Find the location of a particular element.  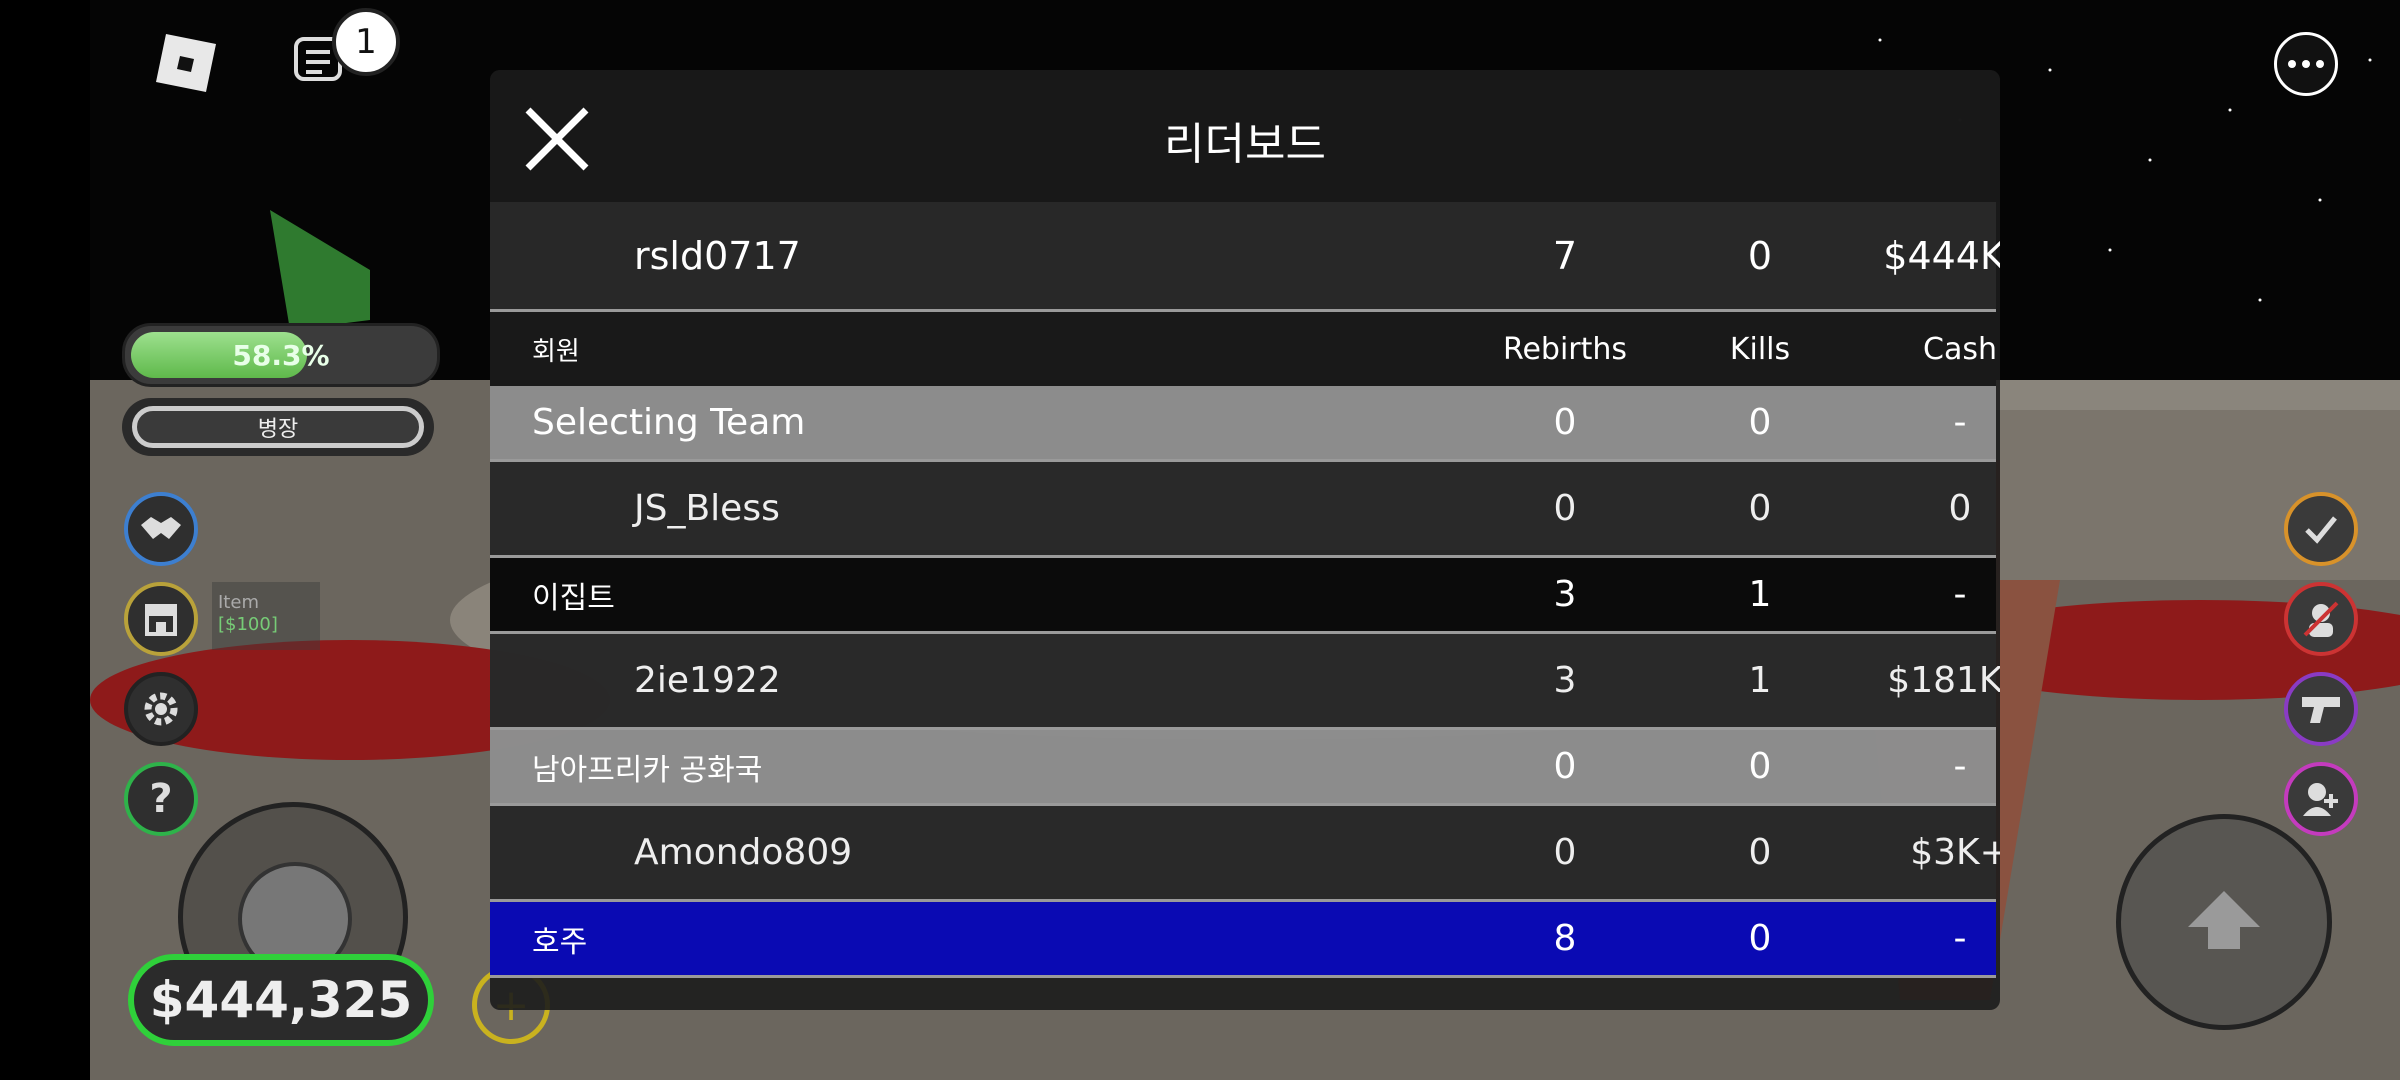

gear-icon is located at coordinates (161, 709).